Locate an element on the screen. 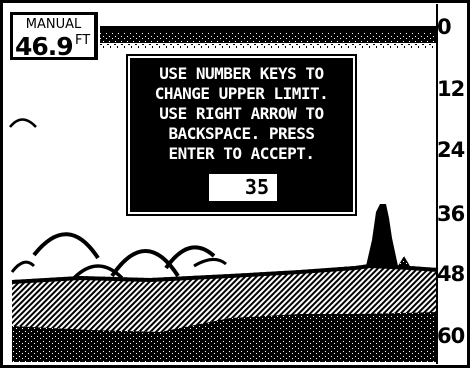 The height and width of the screenshot is (368, 470). range-unit: FT is located at coordinates (83, 40).